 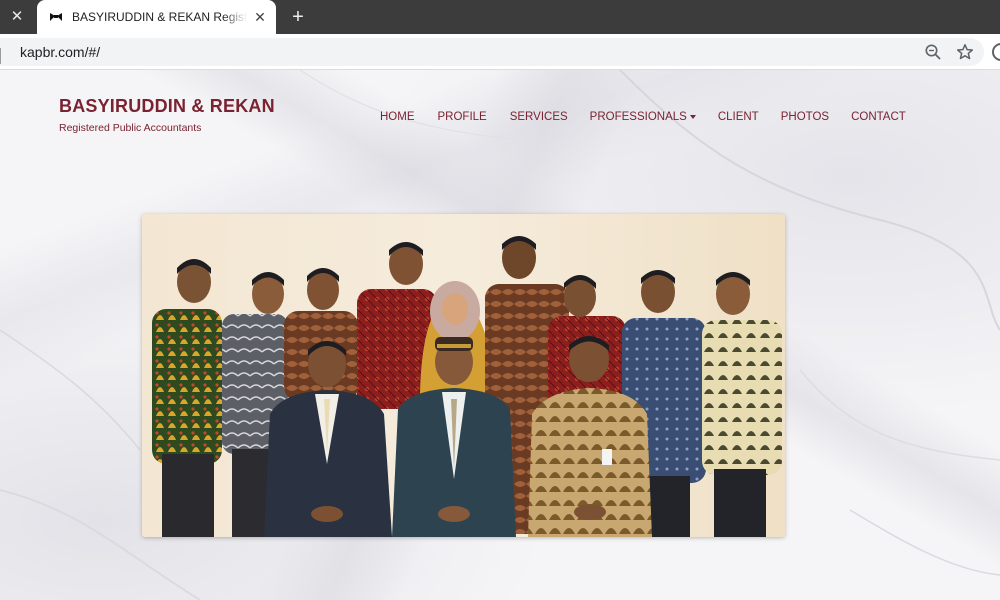 I want to click on url-text: kapbr.com/#/, so click(x=60, y=52).